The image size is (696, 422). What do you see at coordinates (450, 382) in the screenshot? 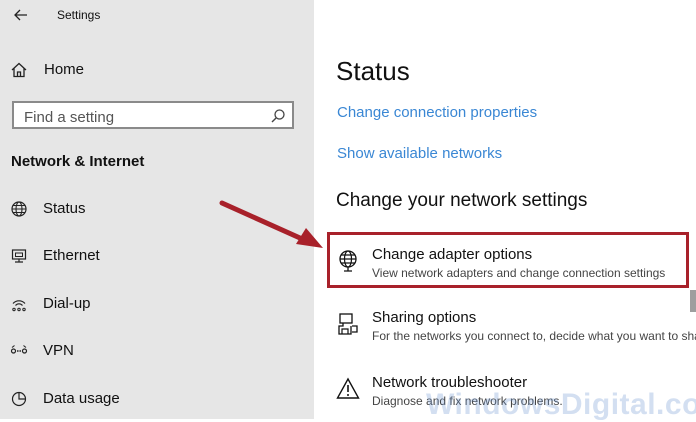
I see `setting-title: Network troubleshooter` at bounding box center [450, 382].